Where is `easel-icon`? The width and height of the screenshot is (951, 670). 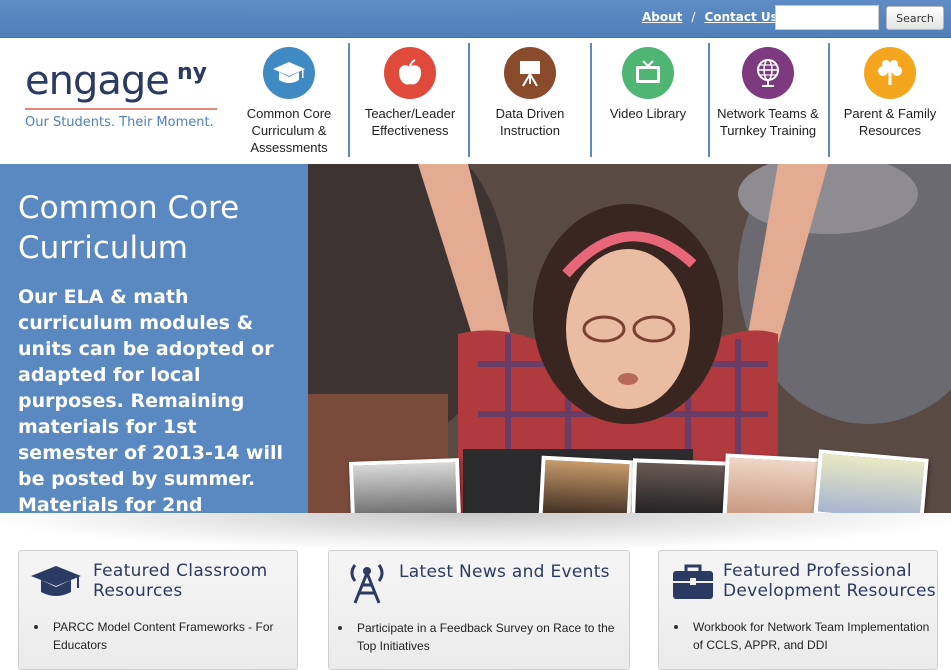 easel-icon is located at coordinates (530, 73).